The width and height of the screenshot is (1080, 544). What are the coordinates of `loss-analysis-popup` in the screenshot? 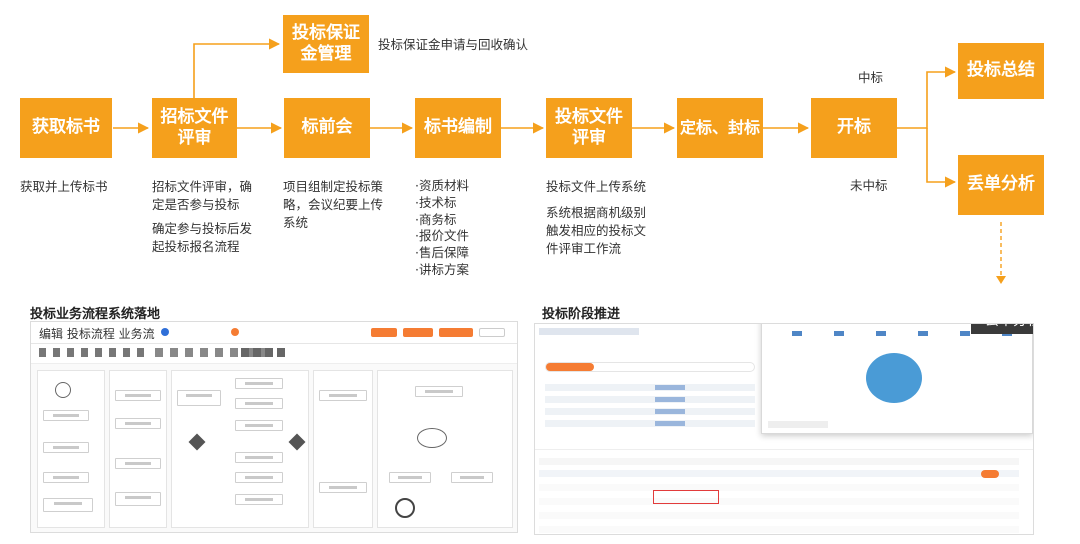 It's located at (897, 379).